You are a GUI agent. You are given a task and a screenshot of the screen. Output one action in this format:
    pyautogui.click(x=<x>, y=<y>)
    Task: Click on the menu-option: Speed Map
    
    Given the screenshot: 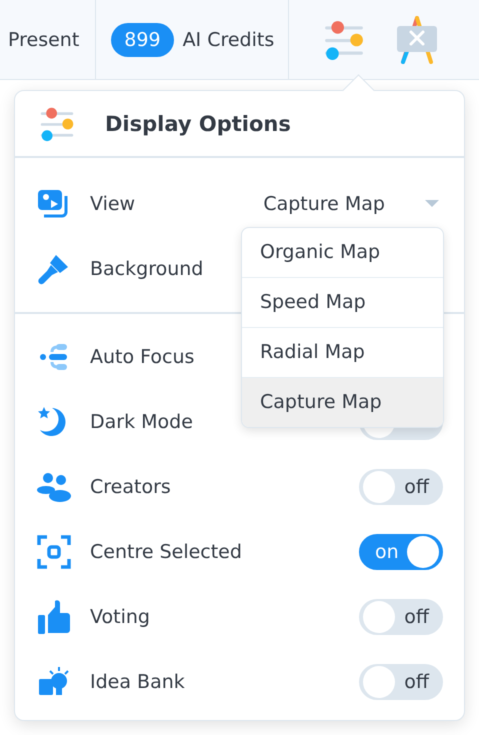 What is the action you would take?
    pyautogui.click(x=342, y=302)
    